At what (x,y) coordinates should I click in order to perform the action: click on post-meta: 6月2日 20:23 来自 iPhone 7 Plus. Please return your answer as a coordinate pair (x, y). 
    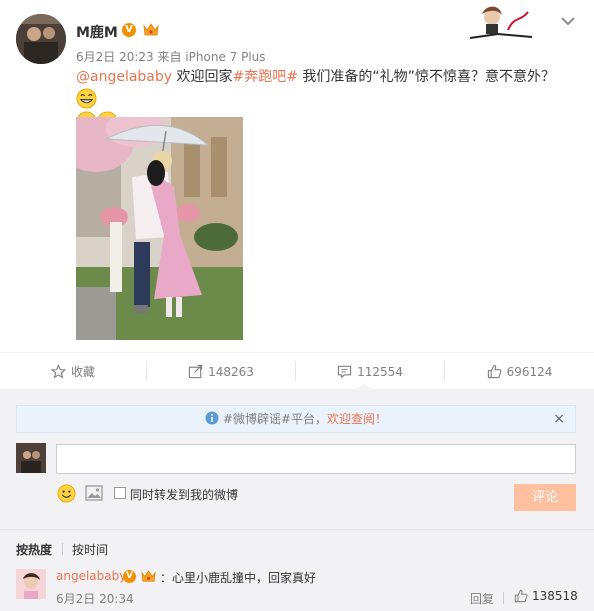
    Looking at the image, I should click on (171, 56).